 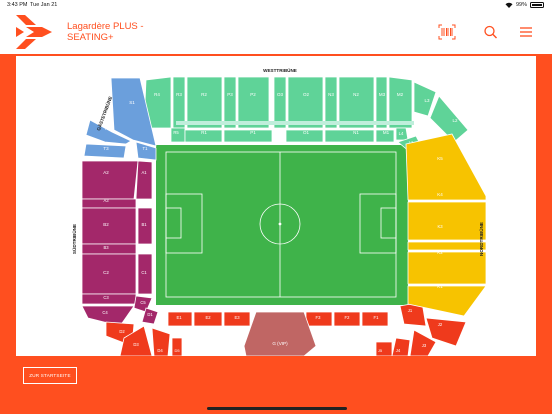 What do you see at coordinates (401, 346) in the screenshot?
I see `block-j4` at bounding box center [401, 346].